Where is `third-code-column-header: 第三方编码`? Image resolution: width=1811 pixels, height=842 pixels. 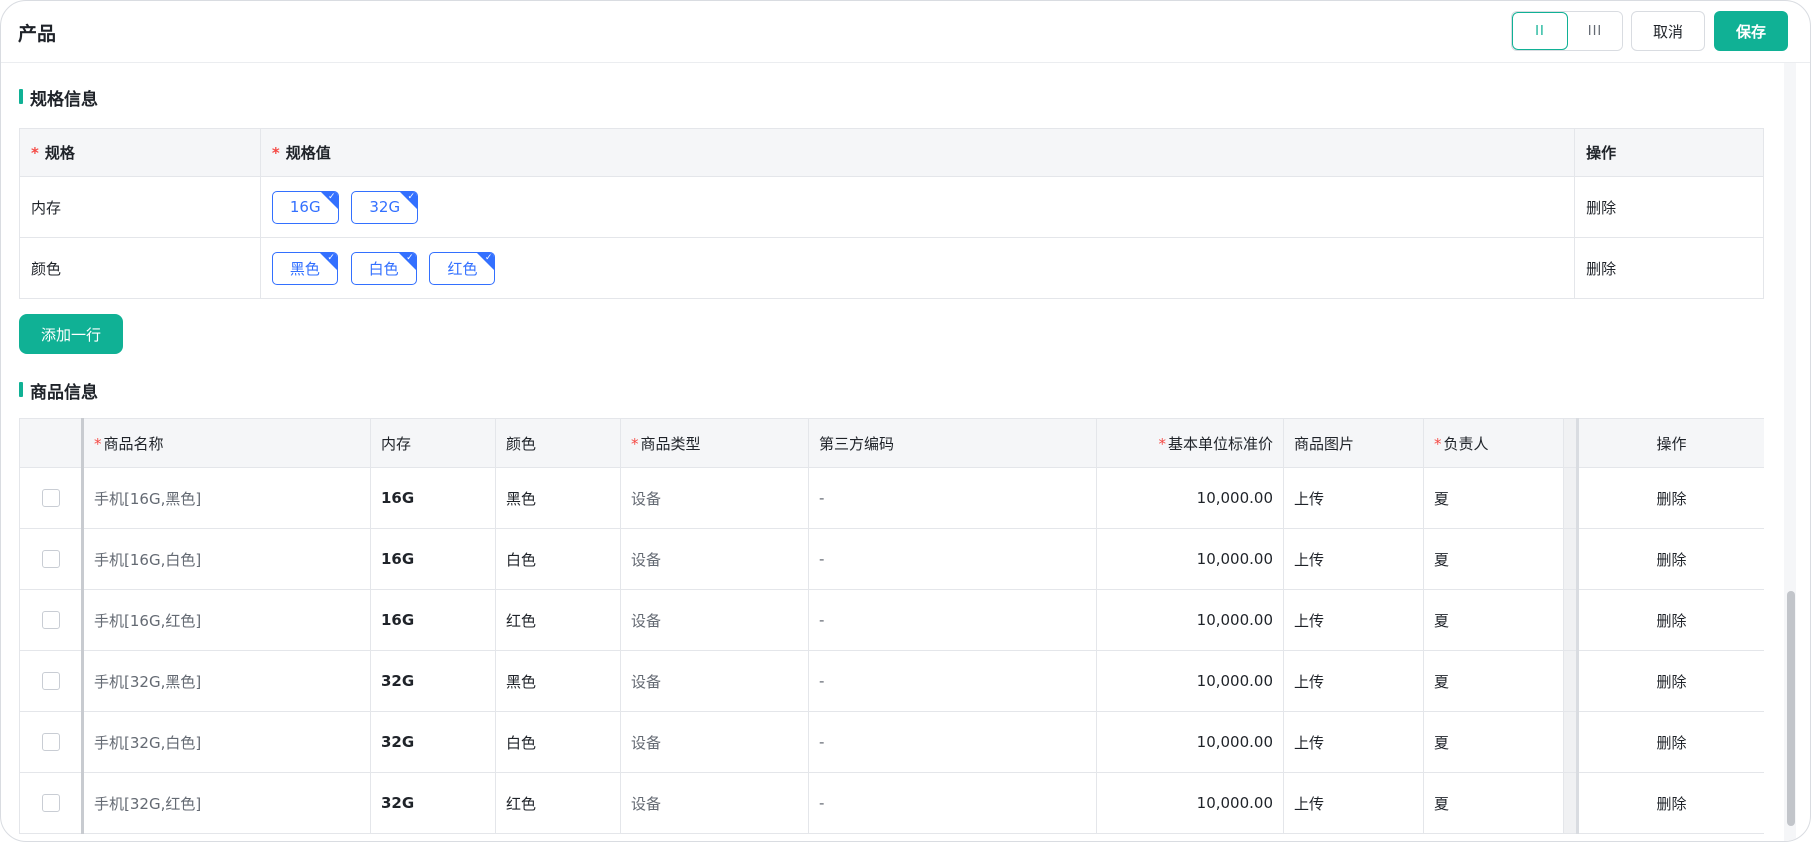
third-code-column-header: 第三方编码 is located at coordinates (952, 443).